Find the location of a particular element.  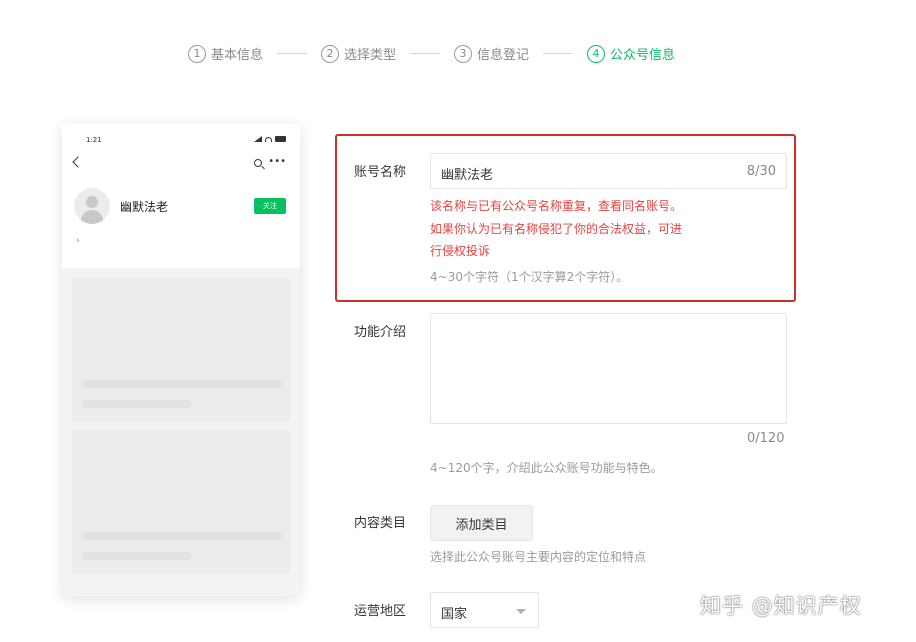

battery-icon is located at coordinates (280, 139).